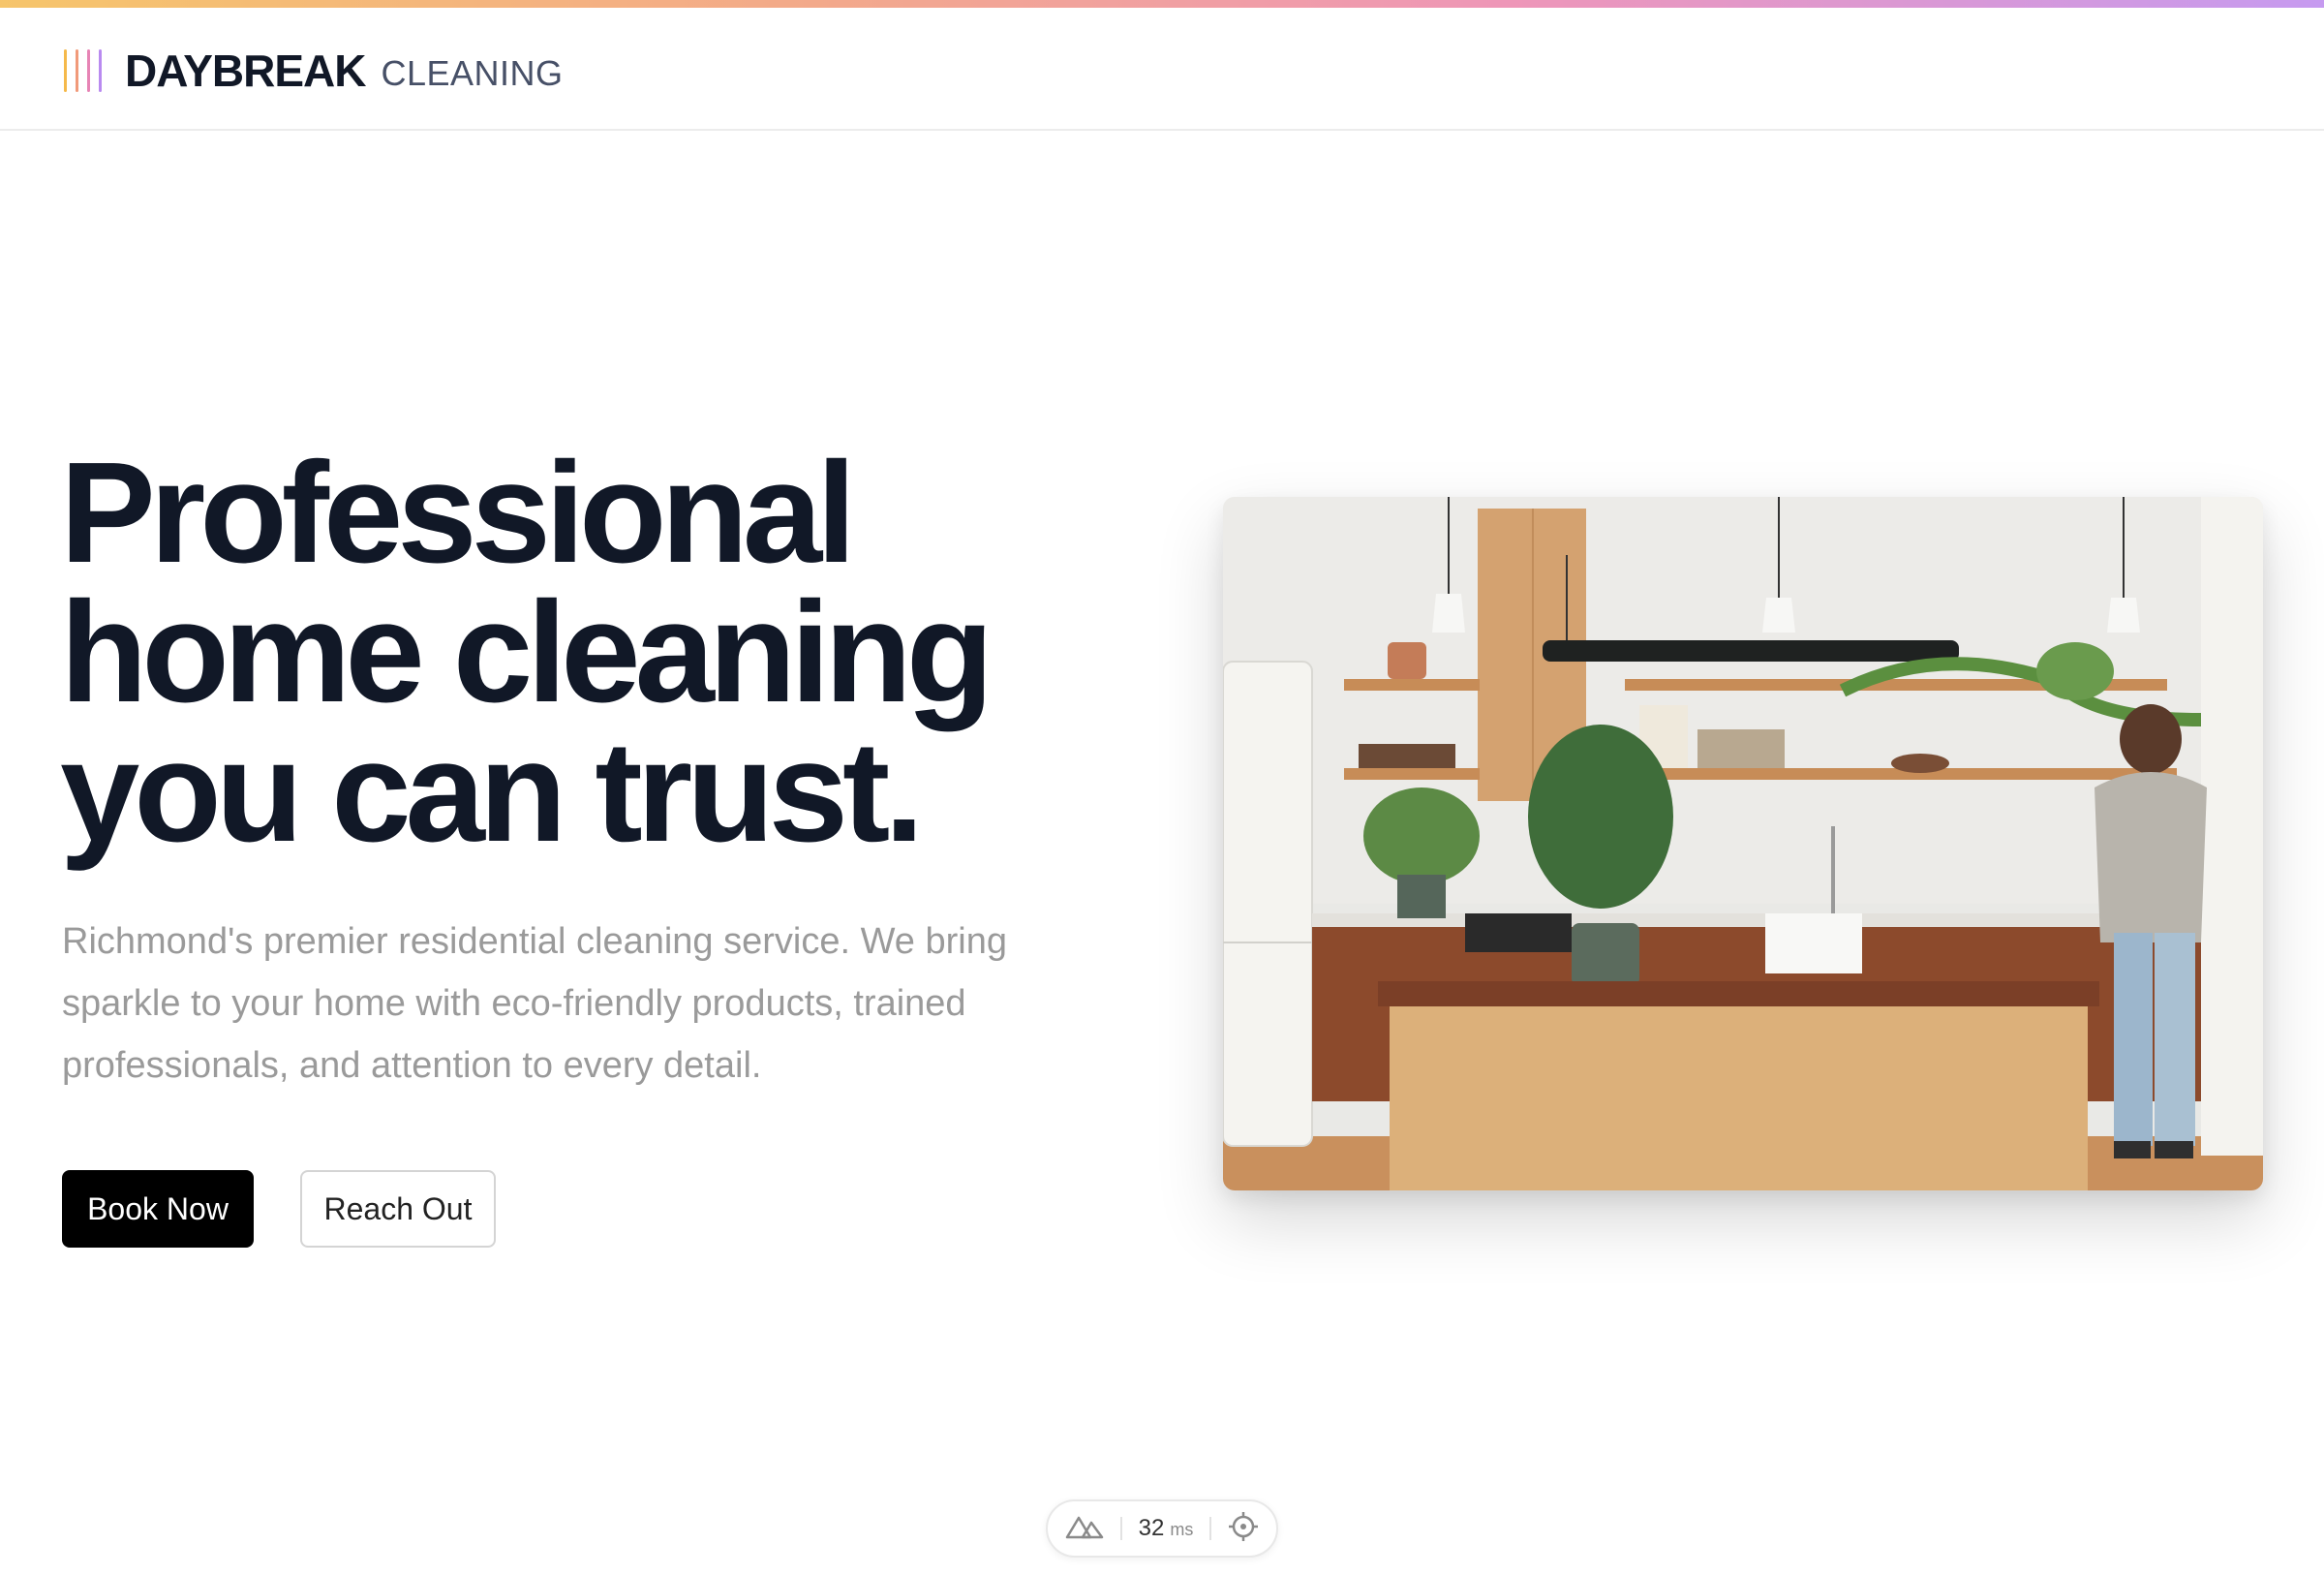  Describe the element at coordinates (1167, 1528) in the screenshot. I see `render-time: 32 ms` at that location.